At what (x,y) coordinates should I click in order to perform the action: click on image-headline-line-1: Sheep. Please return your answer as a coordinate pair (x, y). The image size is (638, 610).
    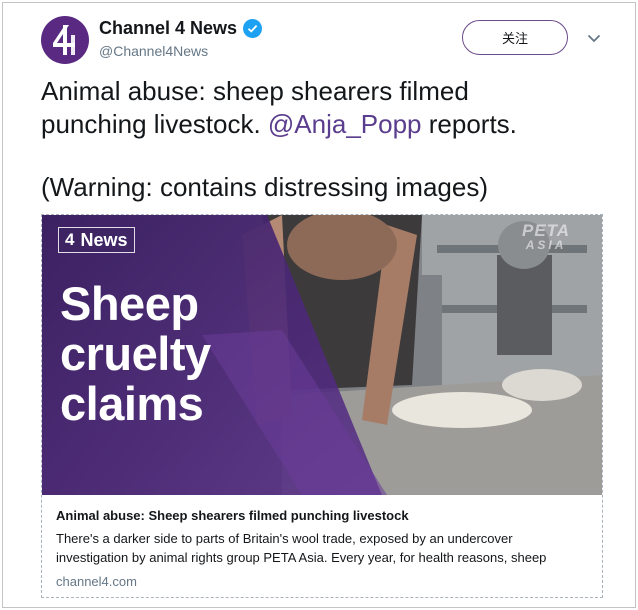
    Looking at the image, I should click on (129, 303).